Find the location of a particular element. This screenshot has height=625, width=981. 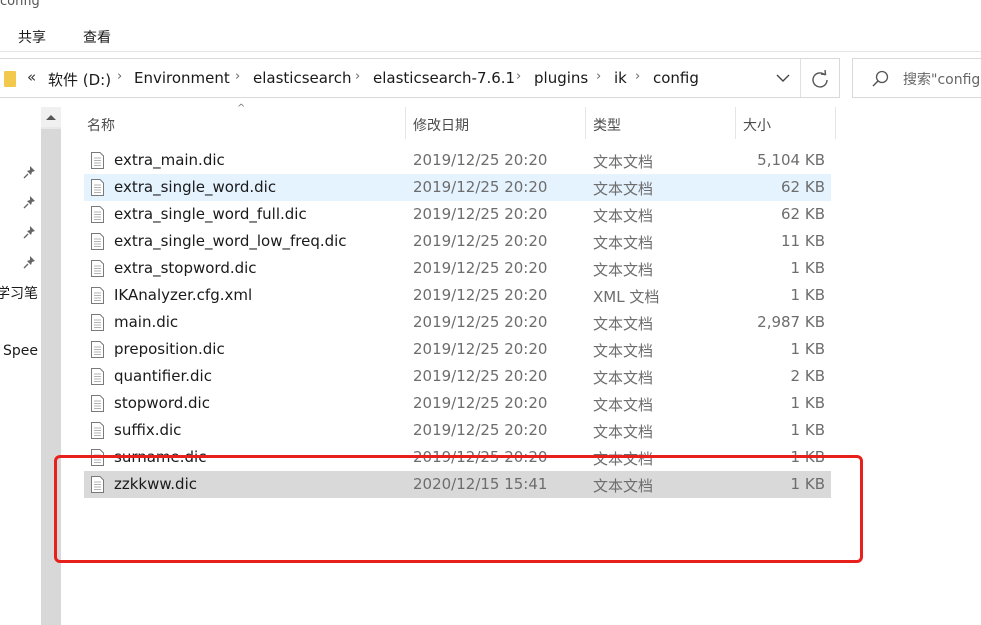

search-box: 搜索"config" is located at coordinates (916, 78).